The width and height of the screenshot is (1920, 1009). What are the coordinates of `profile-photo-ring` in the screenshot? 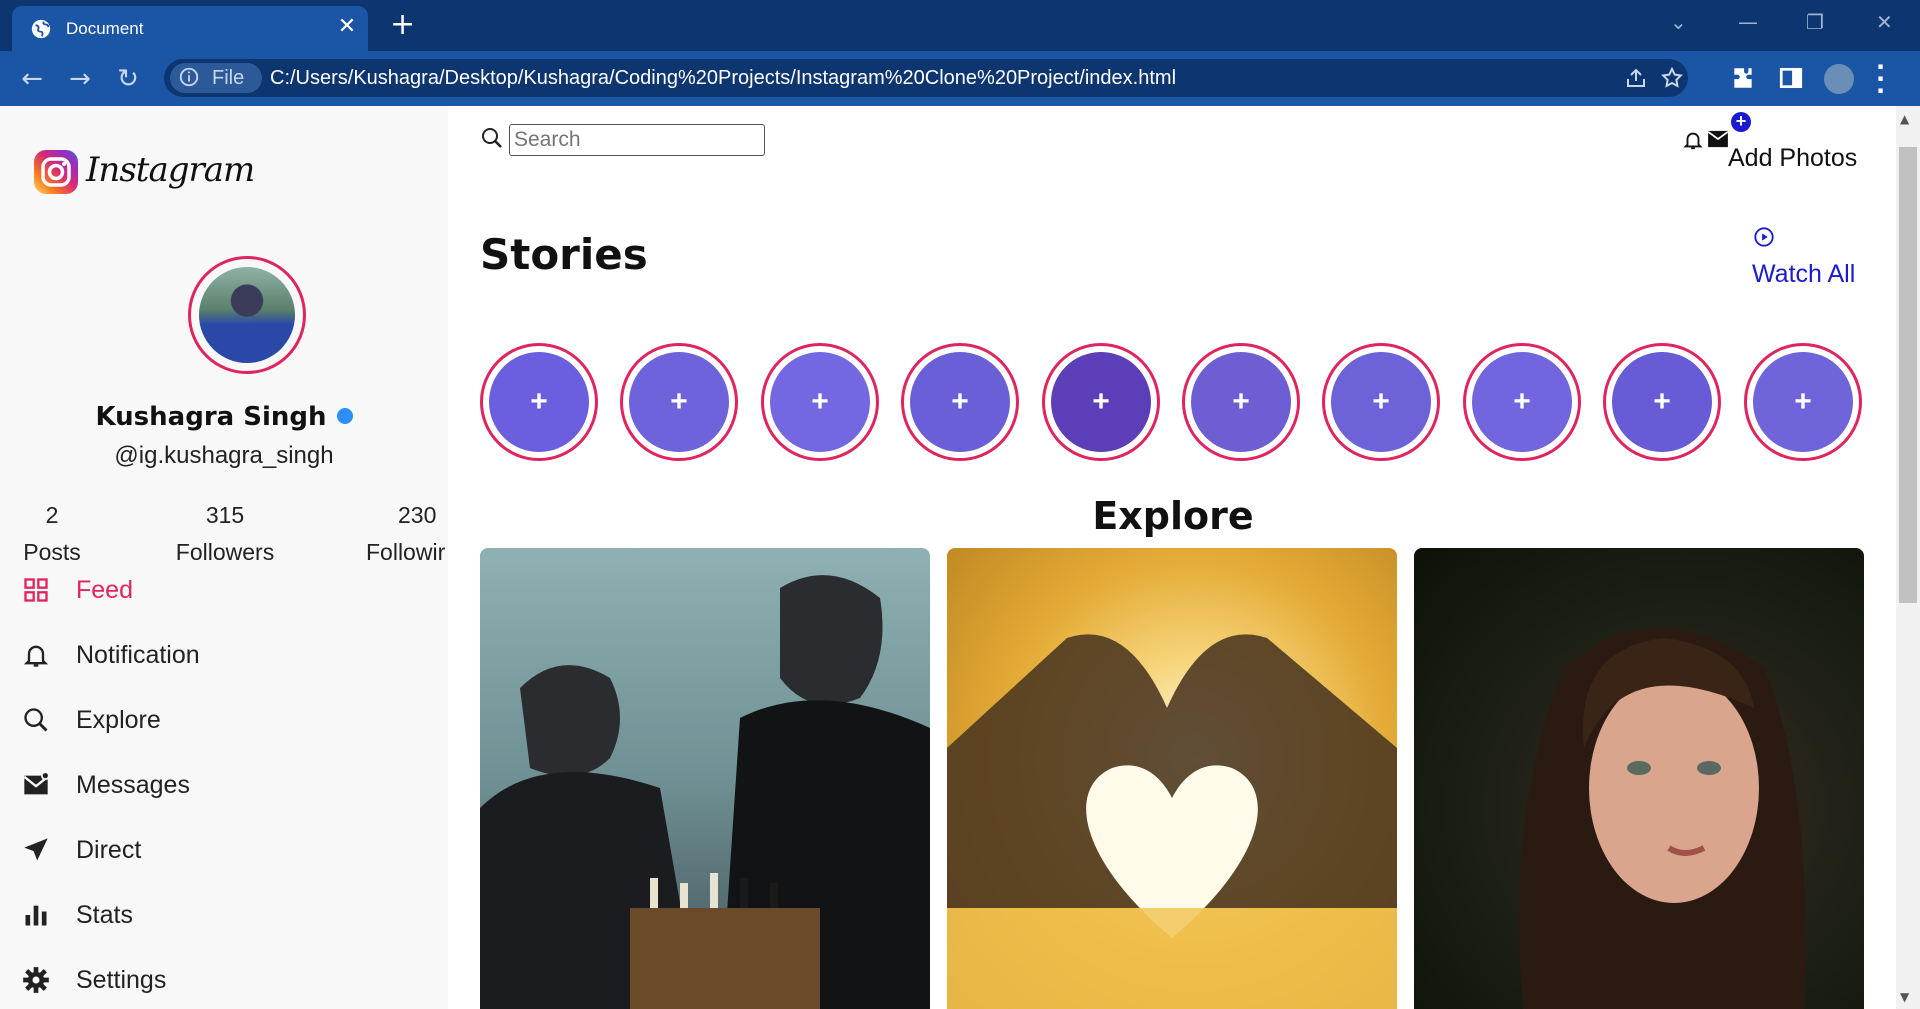 It's located at (247, 315).